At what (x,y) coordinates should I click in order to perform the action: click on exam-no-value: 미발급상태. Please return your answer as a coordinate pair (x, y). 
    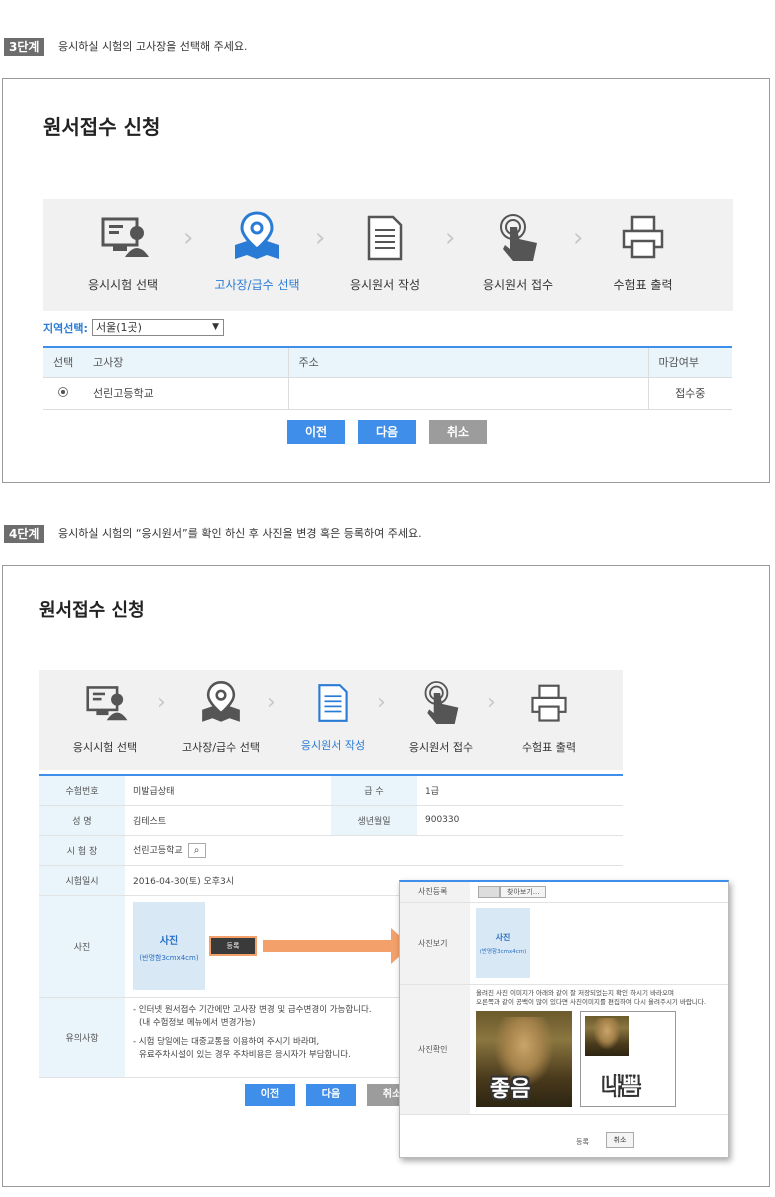
    Looking at the image, I should click on (228, 790).